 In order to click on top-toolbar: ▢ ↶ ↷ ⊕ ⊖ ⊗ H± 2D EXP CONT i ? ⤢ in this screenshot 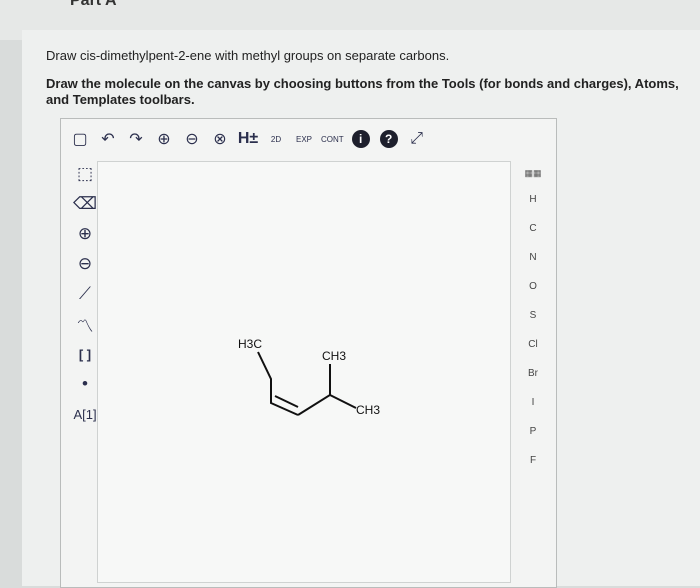, I will do `click(308, 139)`.